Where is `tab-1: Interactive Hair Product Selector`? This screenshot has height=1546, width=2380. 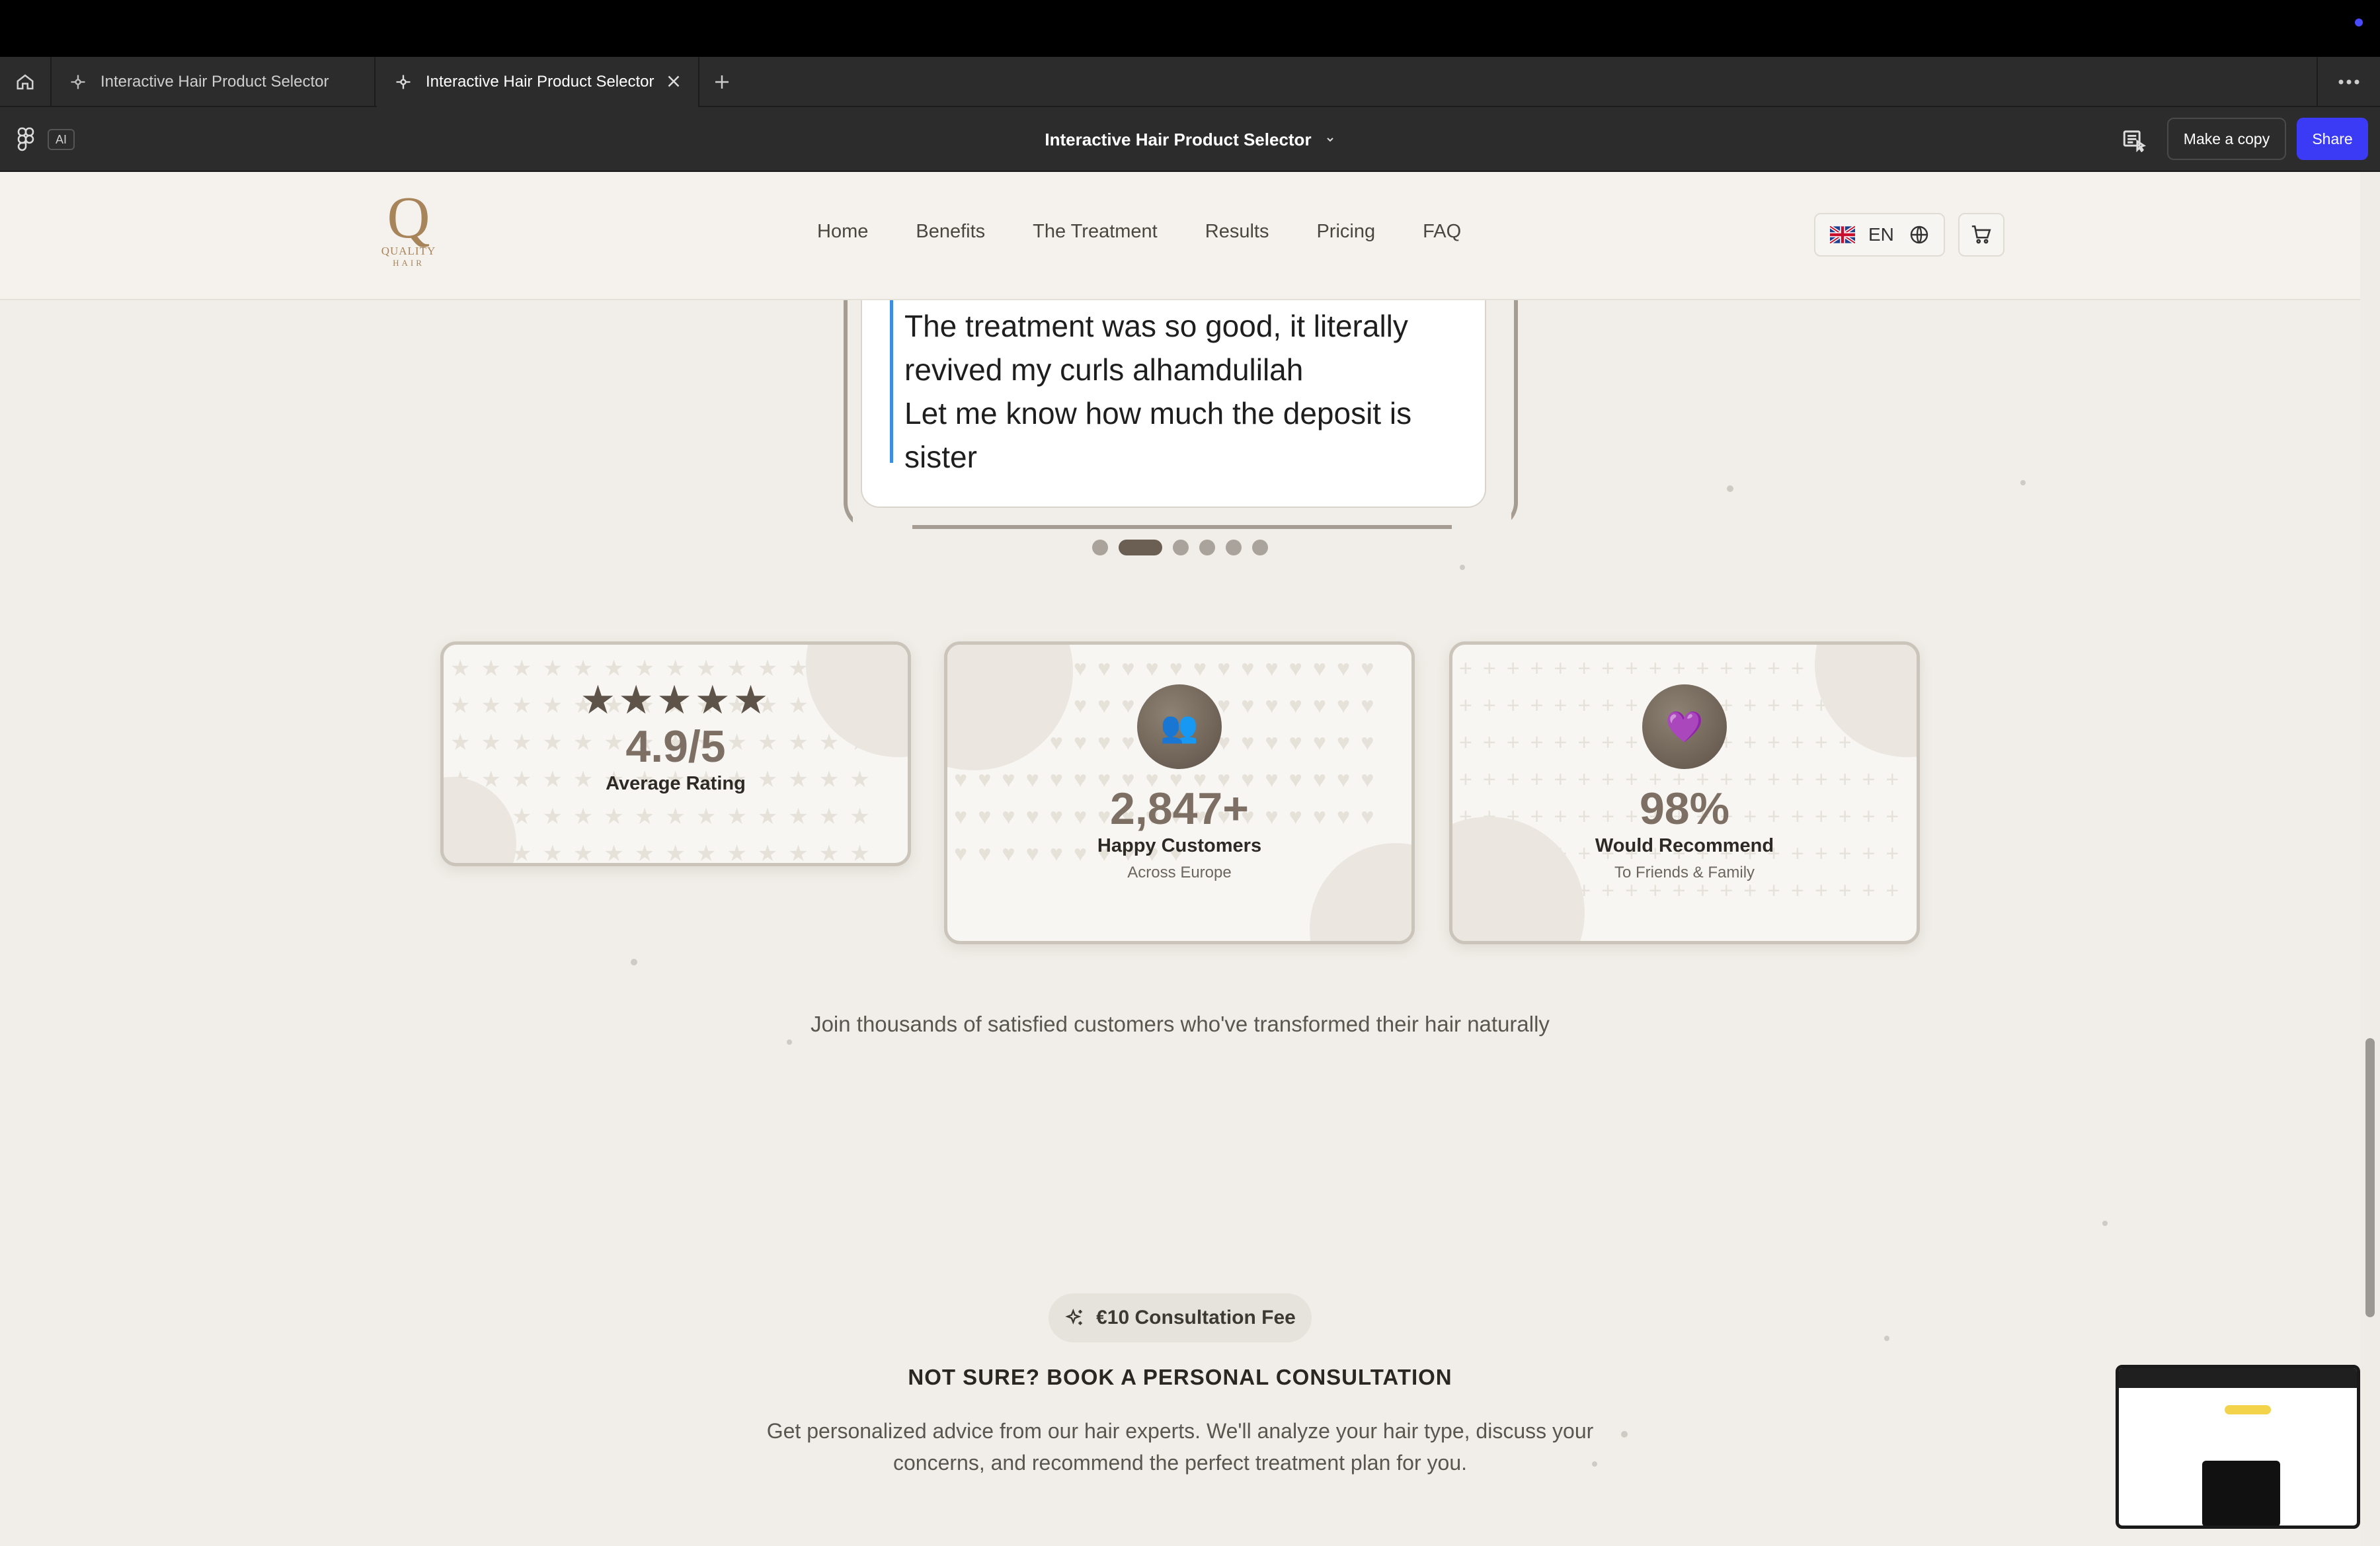 tab-1: Interactive Hair Product Selector is located at coordinates (214, 82).